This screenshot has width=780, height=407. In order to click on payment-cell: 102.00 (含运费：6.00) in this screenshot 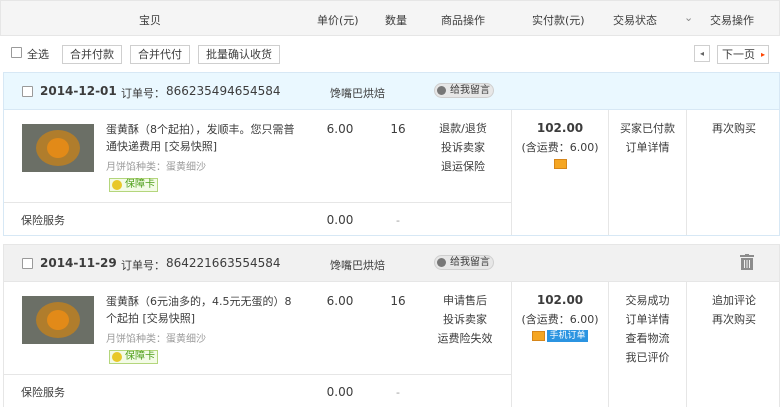, I will do `click(560, 145)`.